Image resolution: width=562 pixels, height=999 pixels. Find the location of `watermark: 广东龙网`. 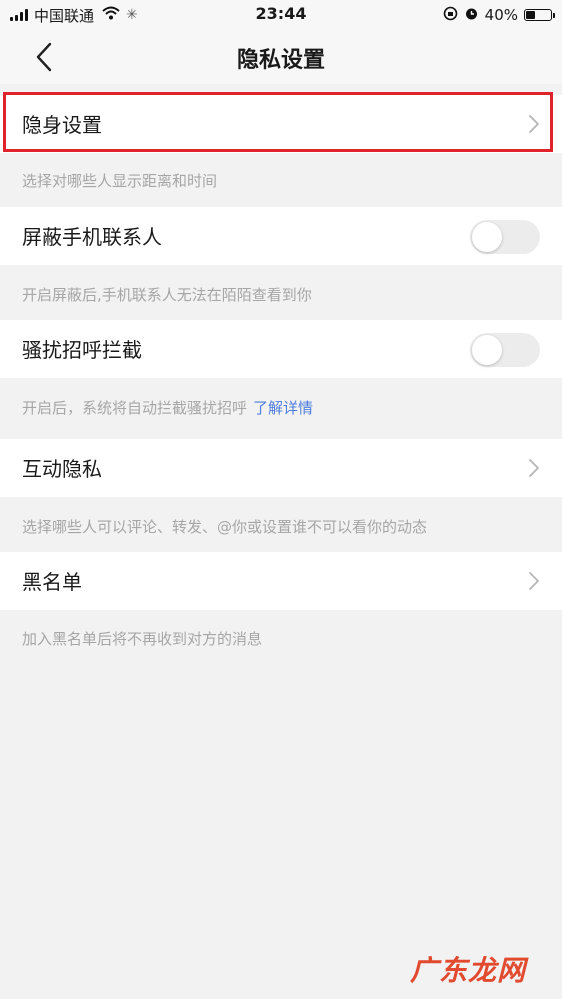

watermark: 广东龙网 is located at coordinates (467, 970).